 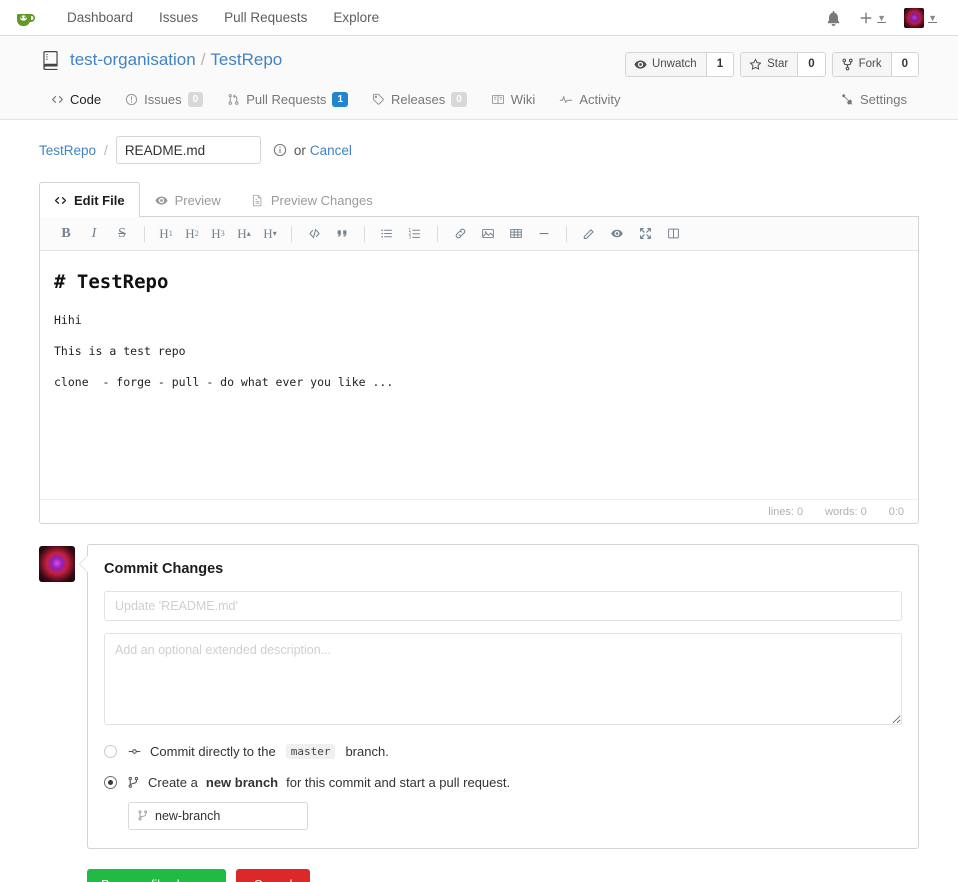 I want to click on branch-name-row, so click(x=503, y=816).